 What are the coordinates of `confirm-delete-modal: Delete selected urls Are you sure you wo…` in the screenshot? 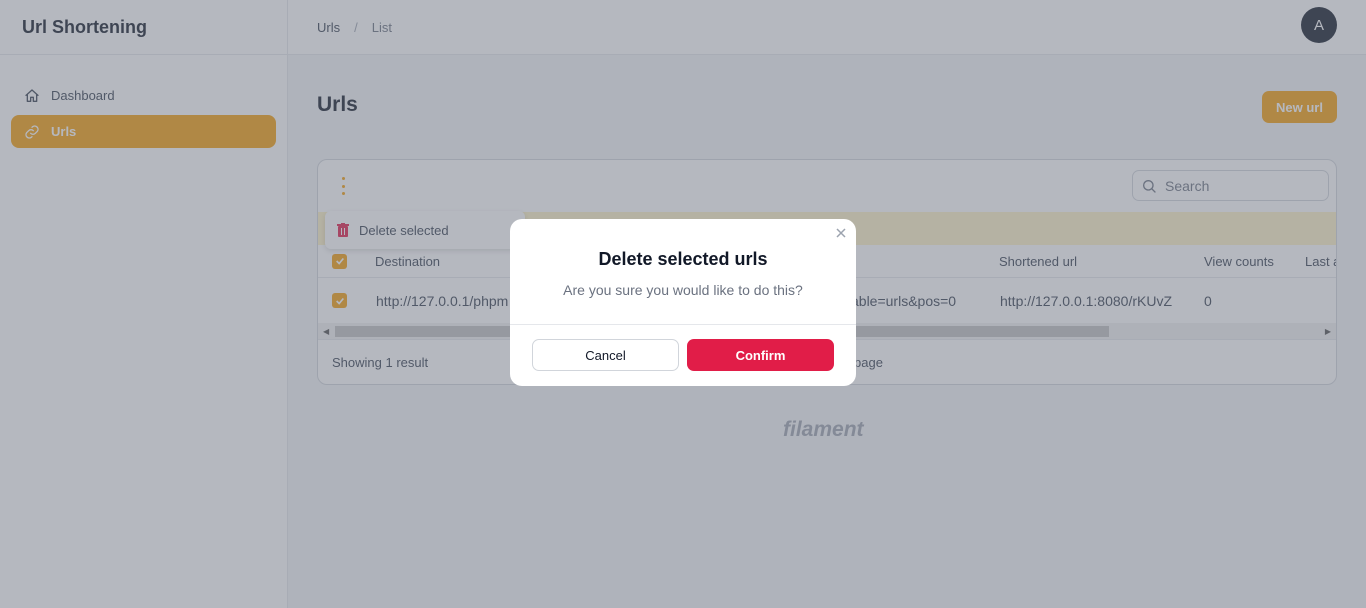 It's located at (683, 302).